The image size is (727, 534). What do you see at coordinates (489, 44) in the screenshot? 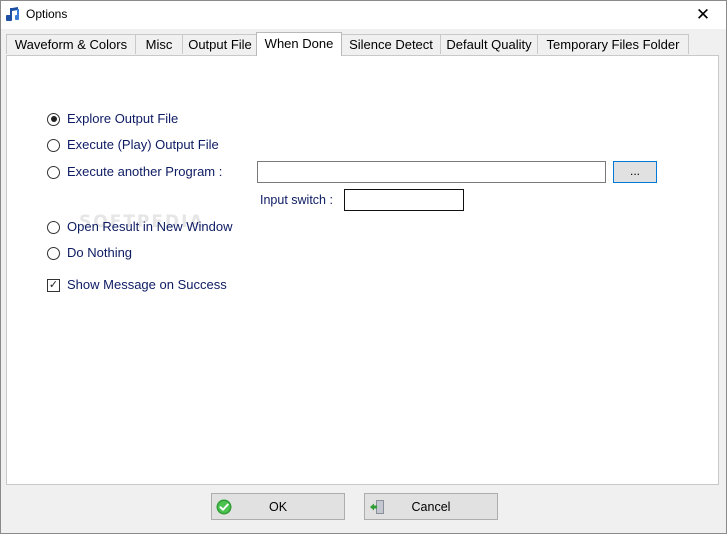
I see `tab-default-quality: Default Quality` at bounding box center [489, 44].